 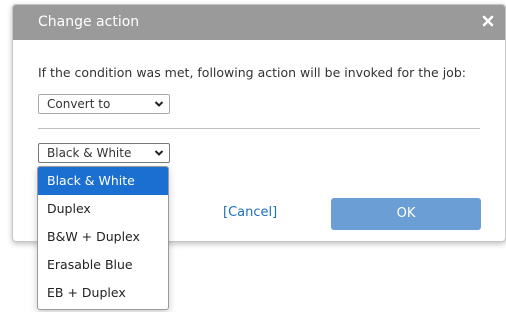 What do you see at coordinates (103, 293) in the screenshot?
I see `dropdown-option-eb-duplex: EB + Duplex` at bounding box center [103, 293].